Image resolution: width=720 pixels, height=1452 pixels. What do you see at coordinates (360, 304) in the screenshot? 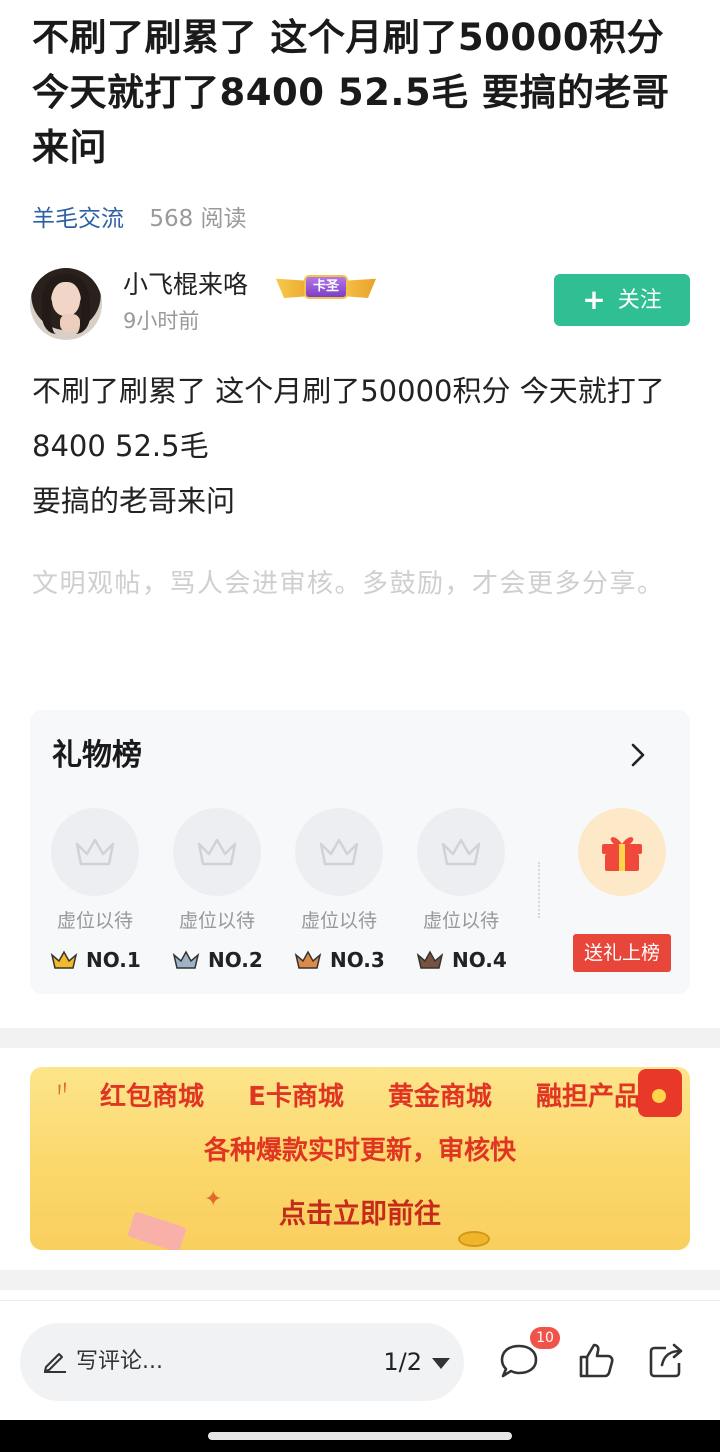
I see `author-row: 小飞棍来咯 卡圣 9小时前 + 关注` at bounding box center [360, 304].